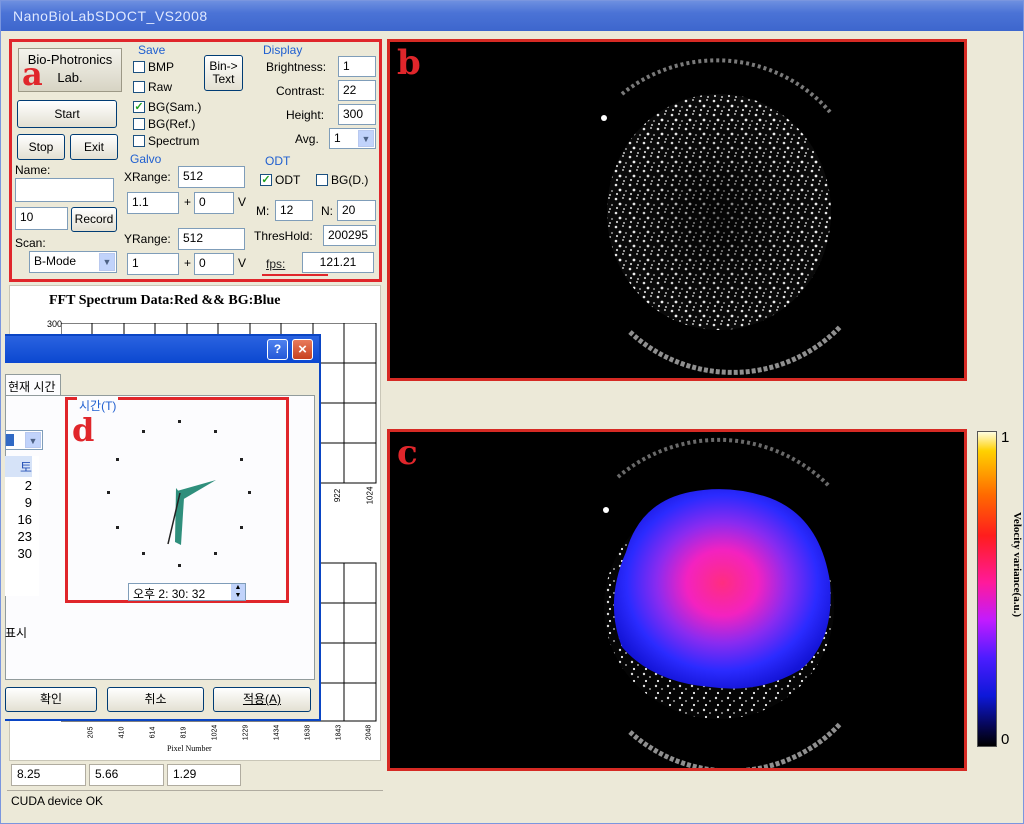 Image resolution: width=1024 pixels, height=824 pixels. Describe the element at coordinates (126, 775) in the screenshot. I see `status-value-2: 5.66` at that location.